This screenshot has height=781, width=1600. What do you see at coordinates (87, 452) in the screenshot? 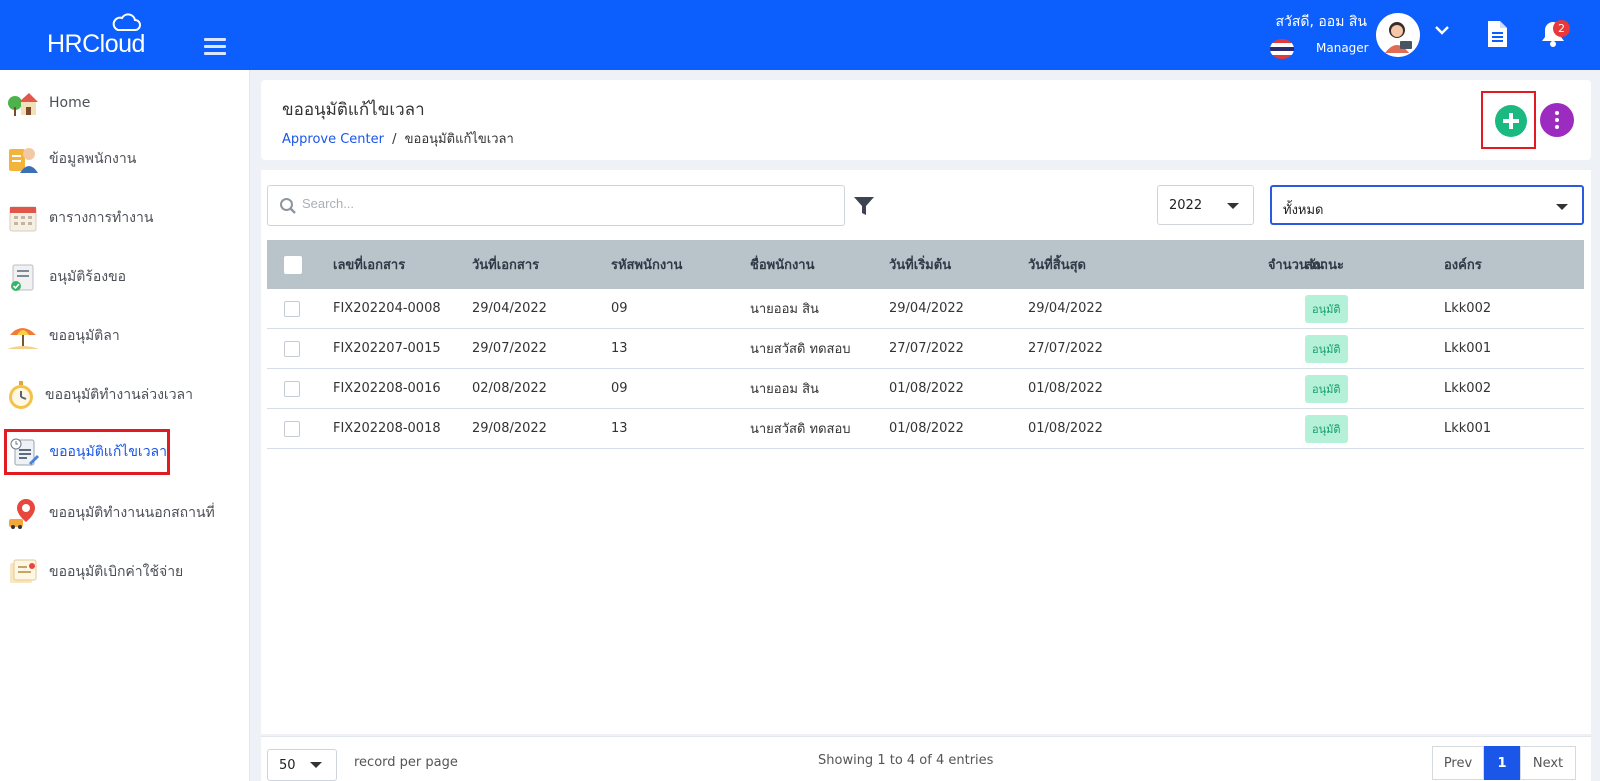
I see `sidebar-item-time-correction: ขออนุมัติแก้ไขเวลา` at bounding box center [87, 452].